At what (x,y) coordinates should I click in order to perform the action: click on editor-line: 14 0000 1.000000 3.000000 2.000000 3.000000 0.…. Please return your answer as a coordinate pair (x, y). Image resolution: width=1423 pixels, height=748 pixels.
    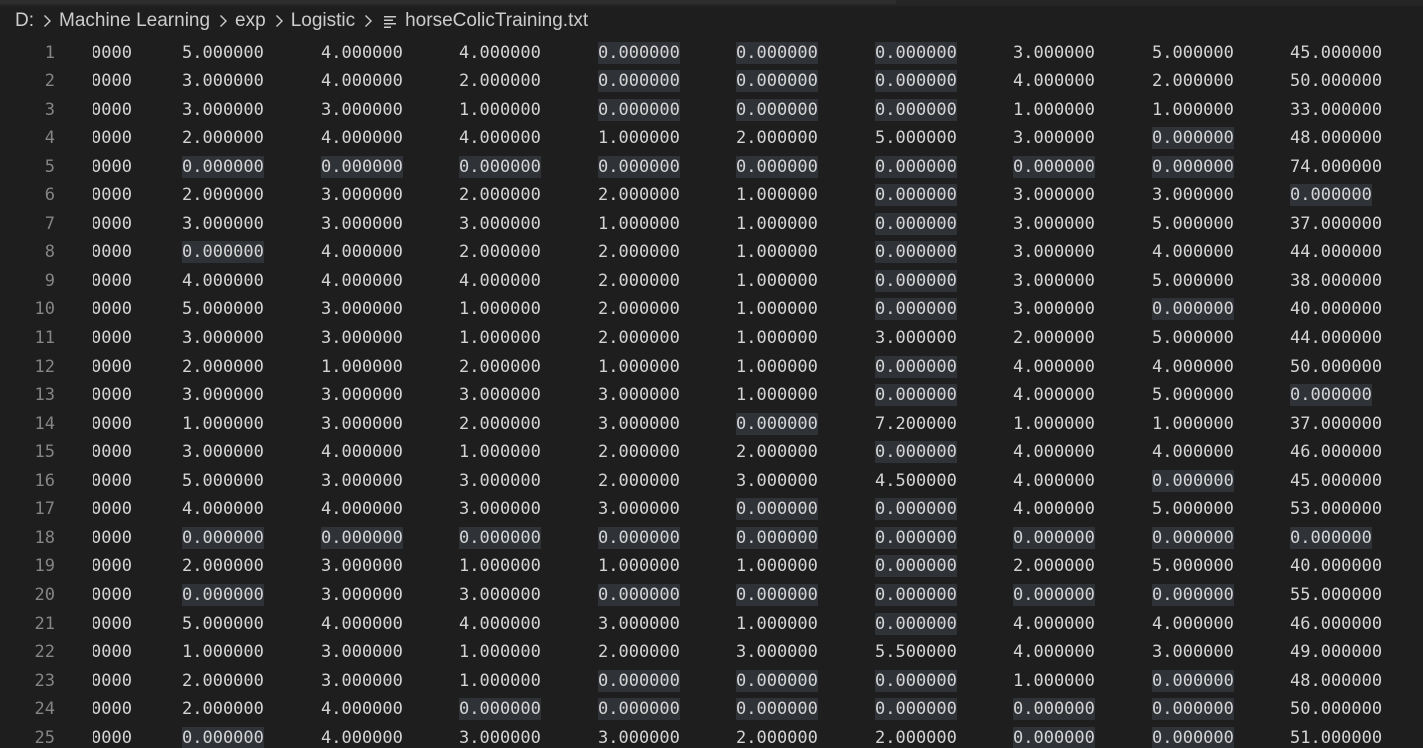
    Looking at the image, I should click on (711, 424).